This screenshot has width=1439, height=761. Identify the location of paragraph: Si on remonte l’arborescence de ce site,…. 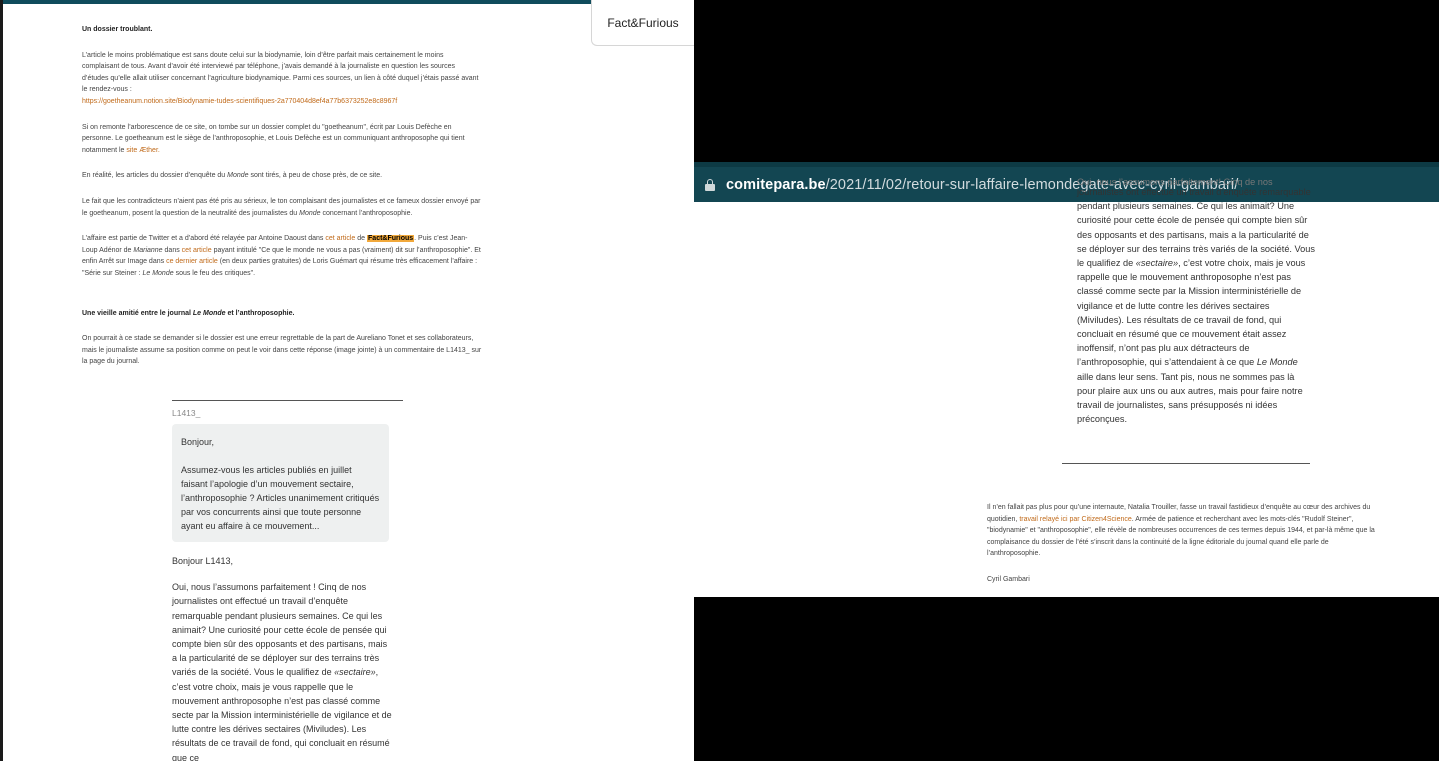
(273, 138).